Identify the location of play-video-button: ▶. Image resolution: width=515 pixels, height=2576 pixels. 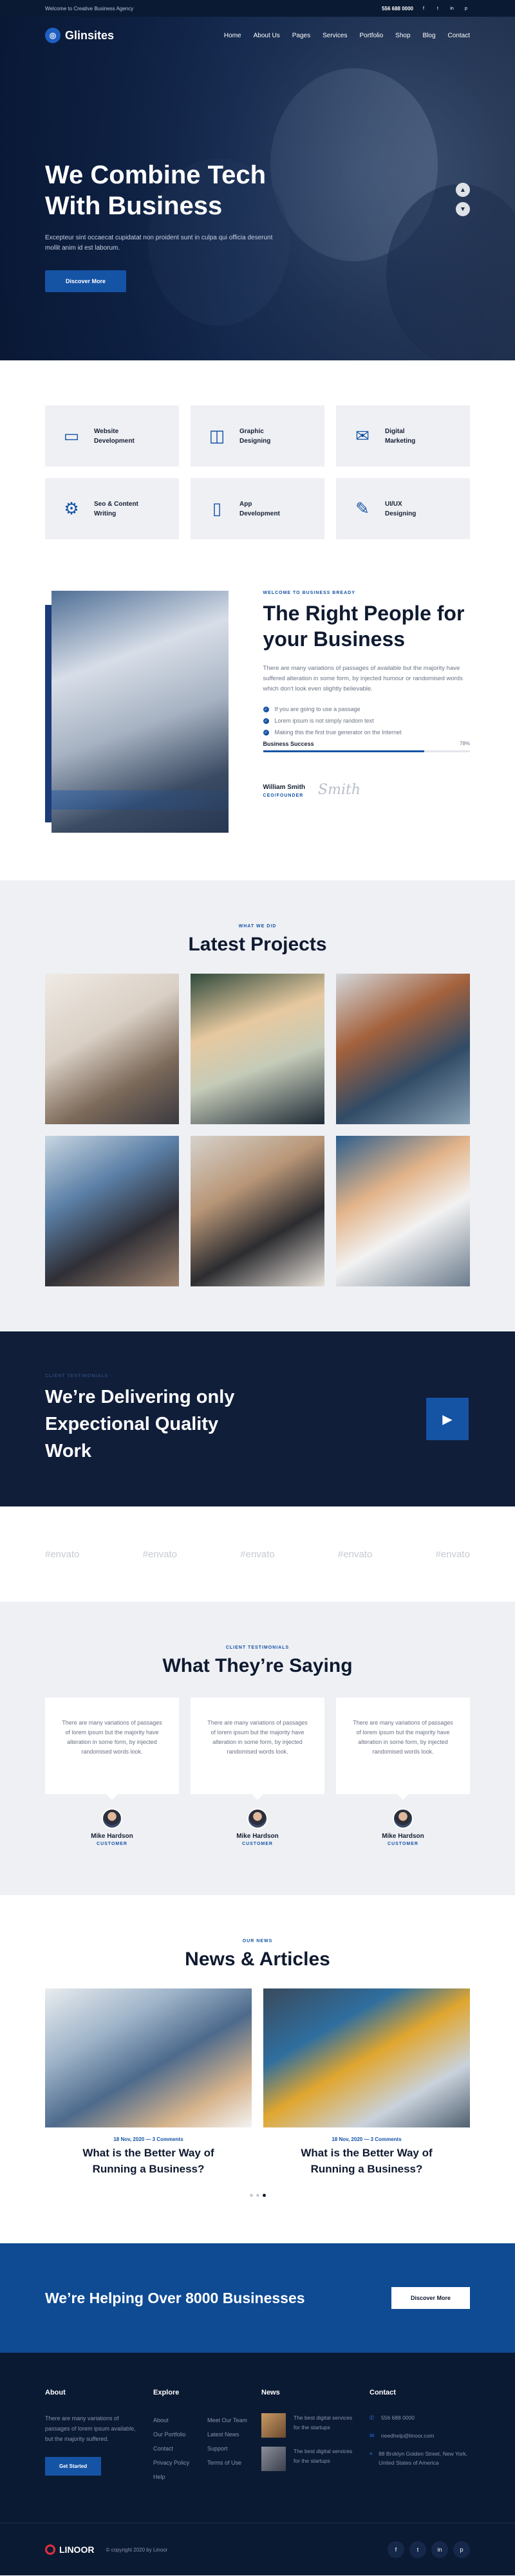
(448, 1419).